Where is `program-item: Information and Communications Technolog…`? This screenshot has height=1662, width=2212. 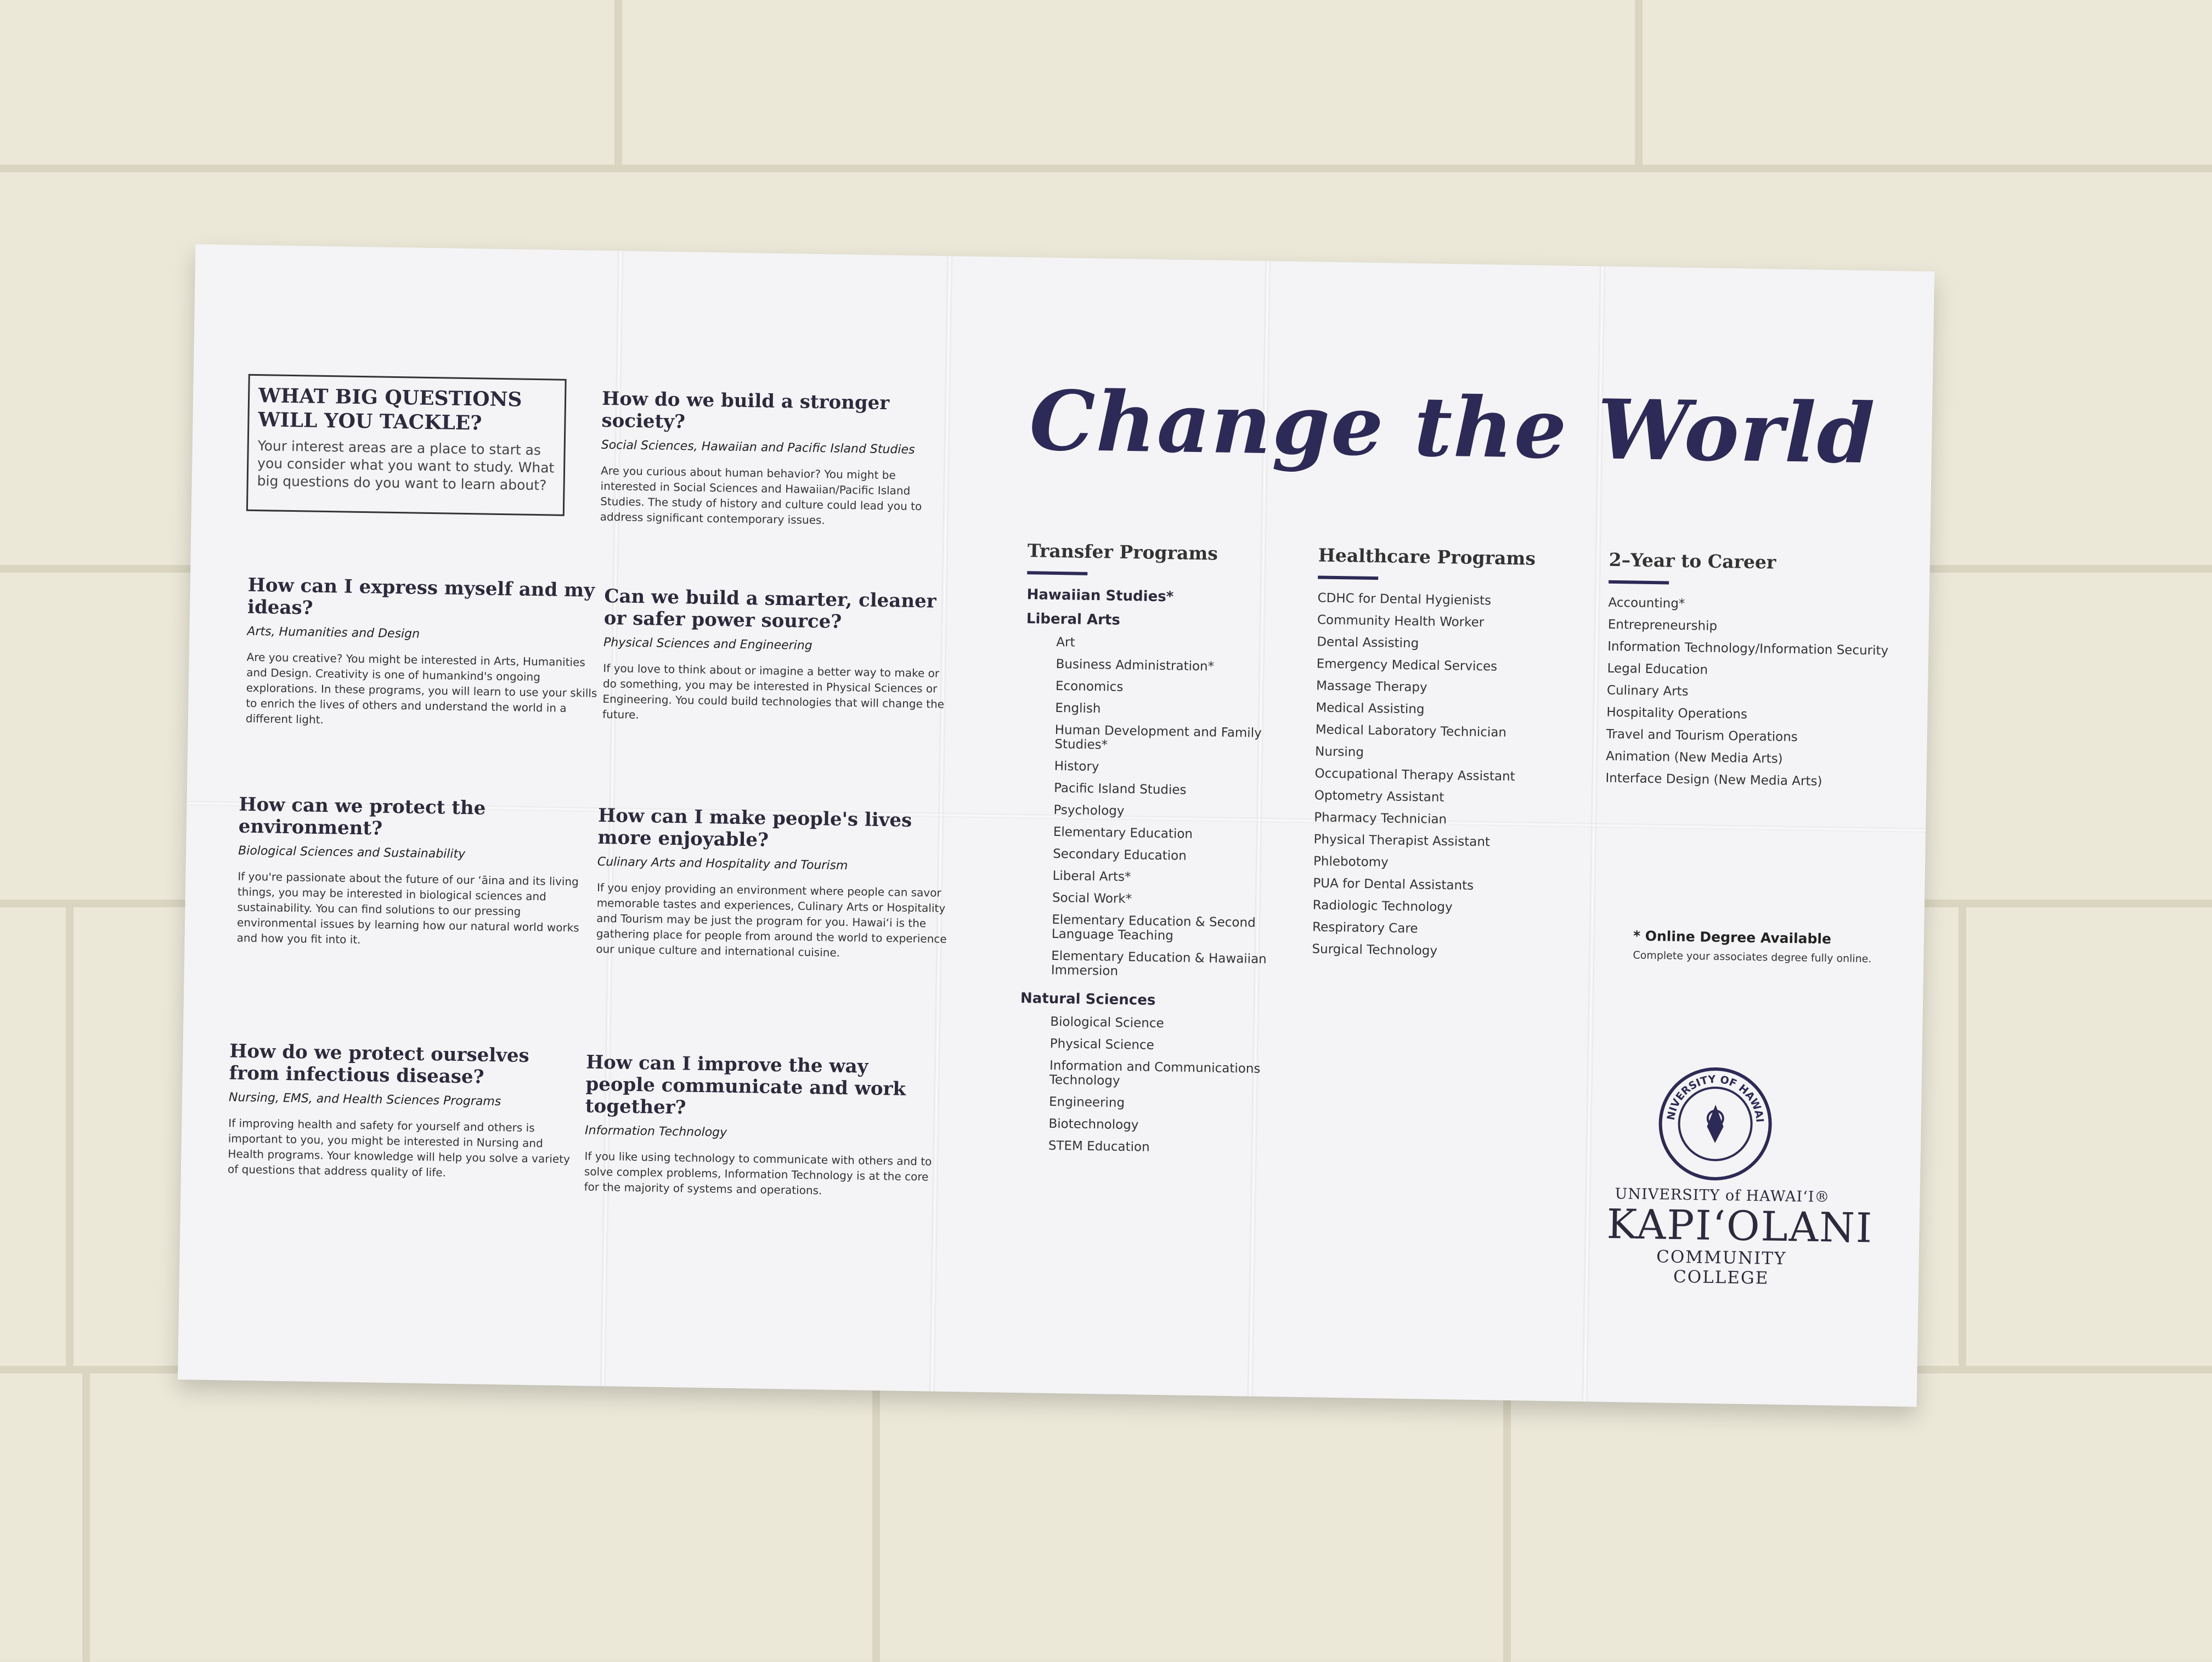
program-item: Information and Communications Technolog… is located at coordinates (1155, 1073).